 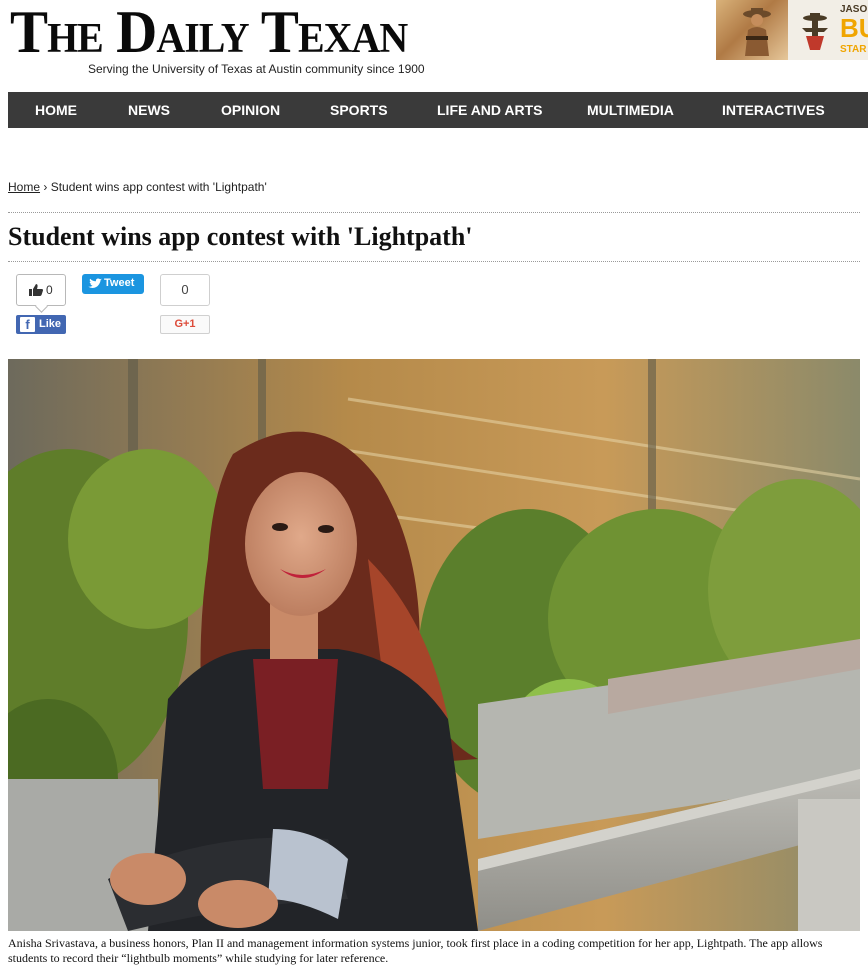 What do you see at coordinates (49, 290) in the screenshot?
I see `like-count-value: 0` at bounding box center [49, 290].